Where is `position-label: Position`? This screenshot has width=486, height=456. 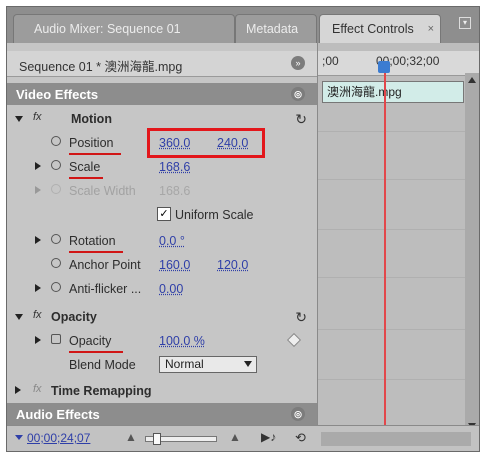
position-label: Position is located at coordinates (91, 143).